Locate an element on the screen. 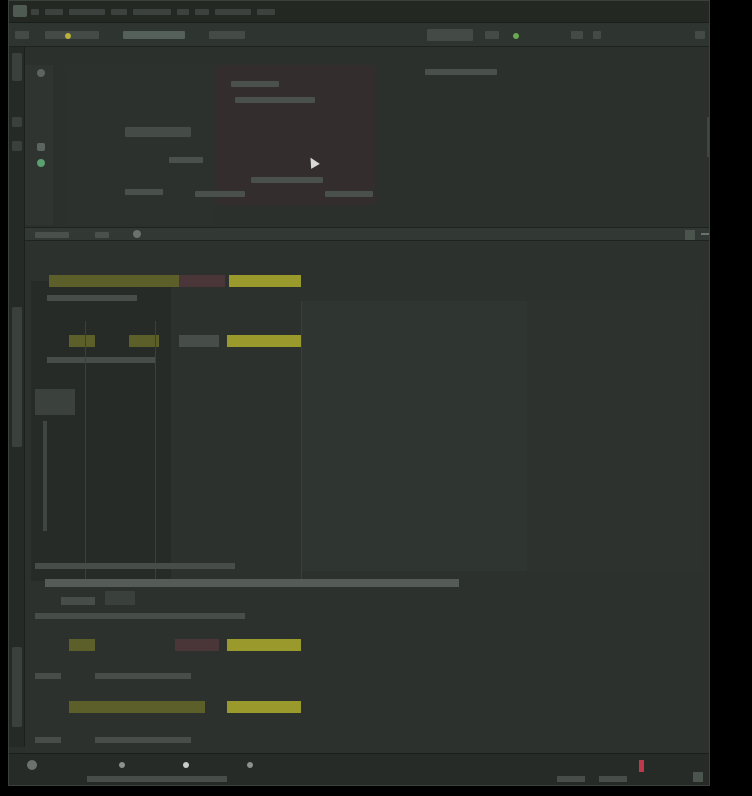 Image resolution: width=752 pixels, height=796 pixels. left-rail is located at coordinates (17, 397).